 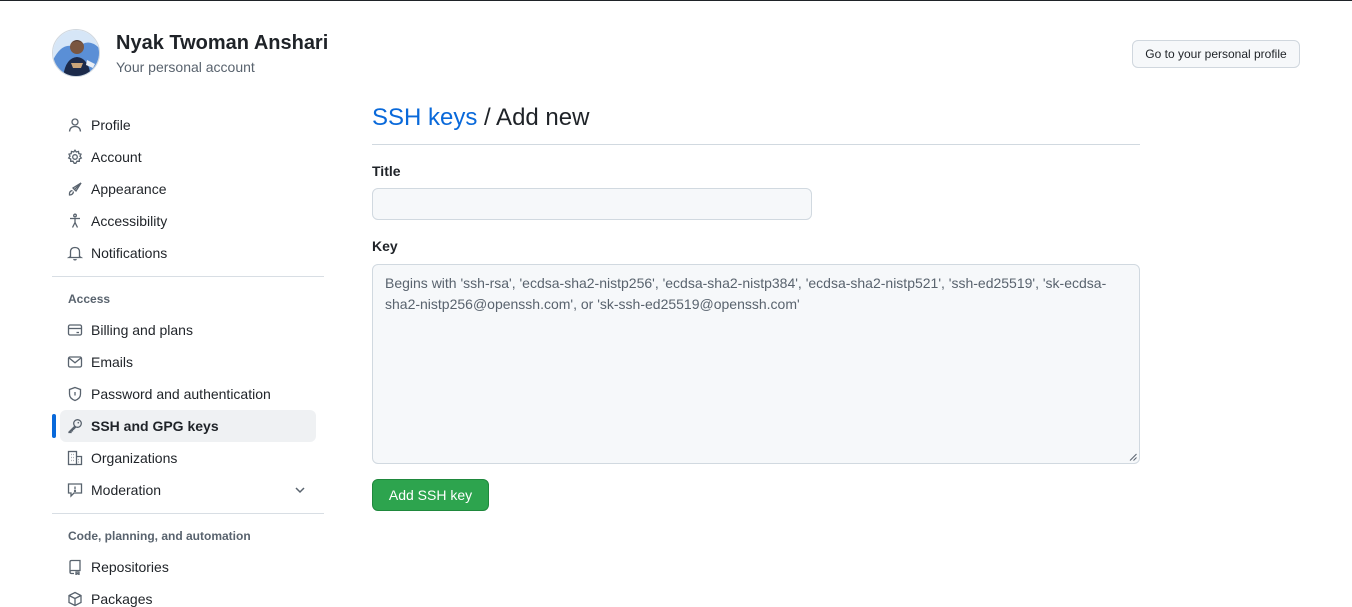 I want to click on repo-icon, so click(x=75, y=567).